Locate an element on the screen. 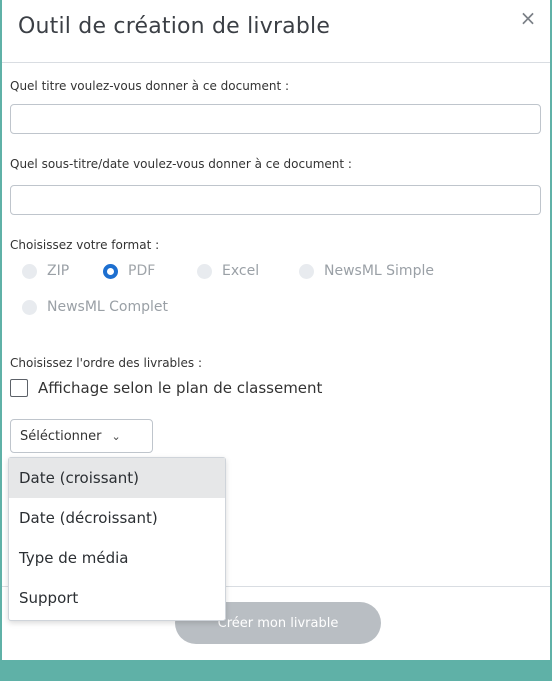 Image resolution: width=552 pixels, height=681 pixels. subtitle-input is located at coordinates (275, 200).